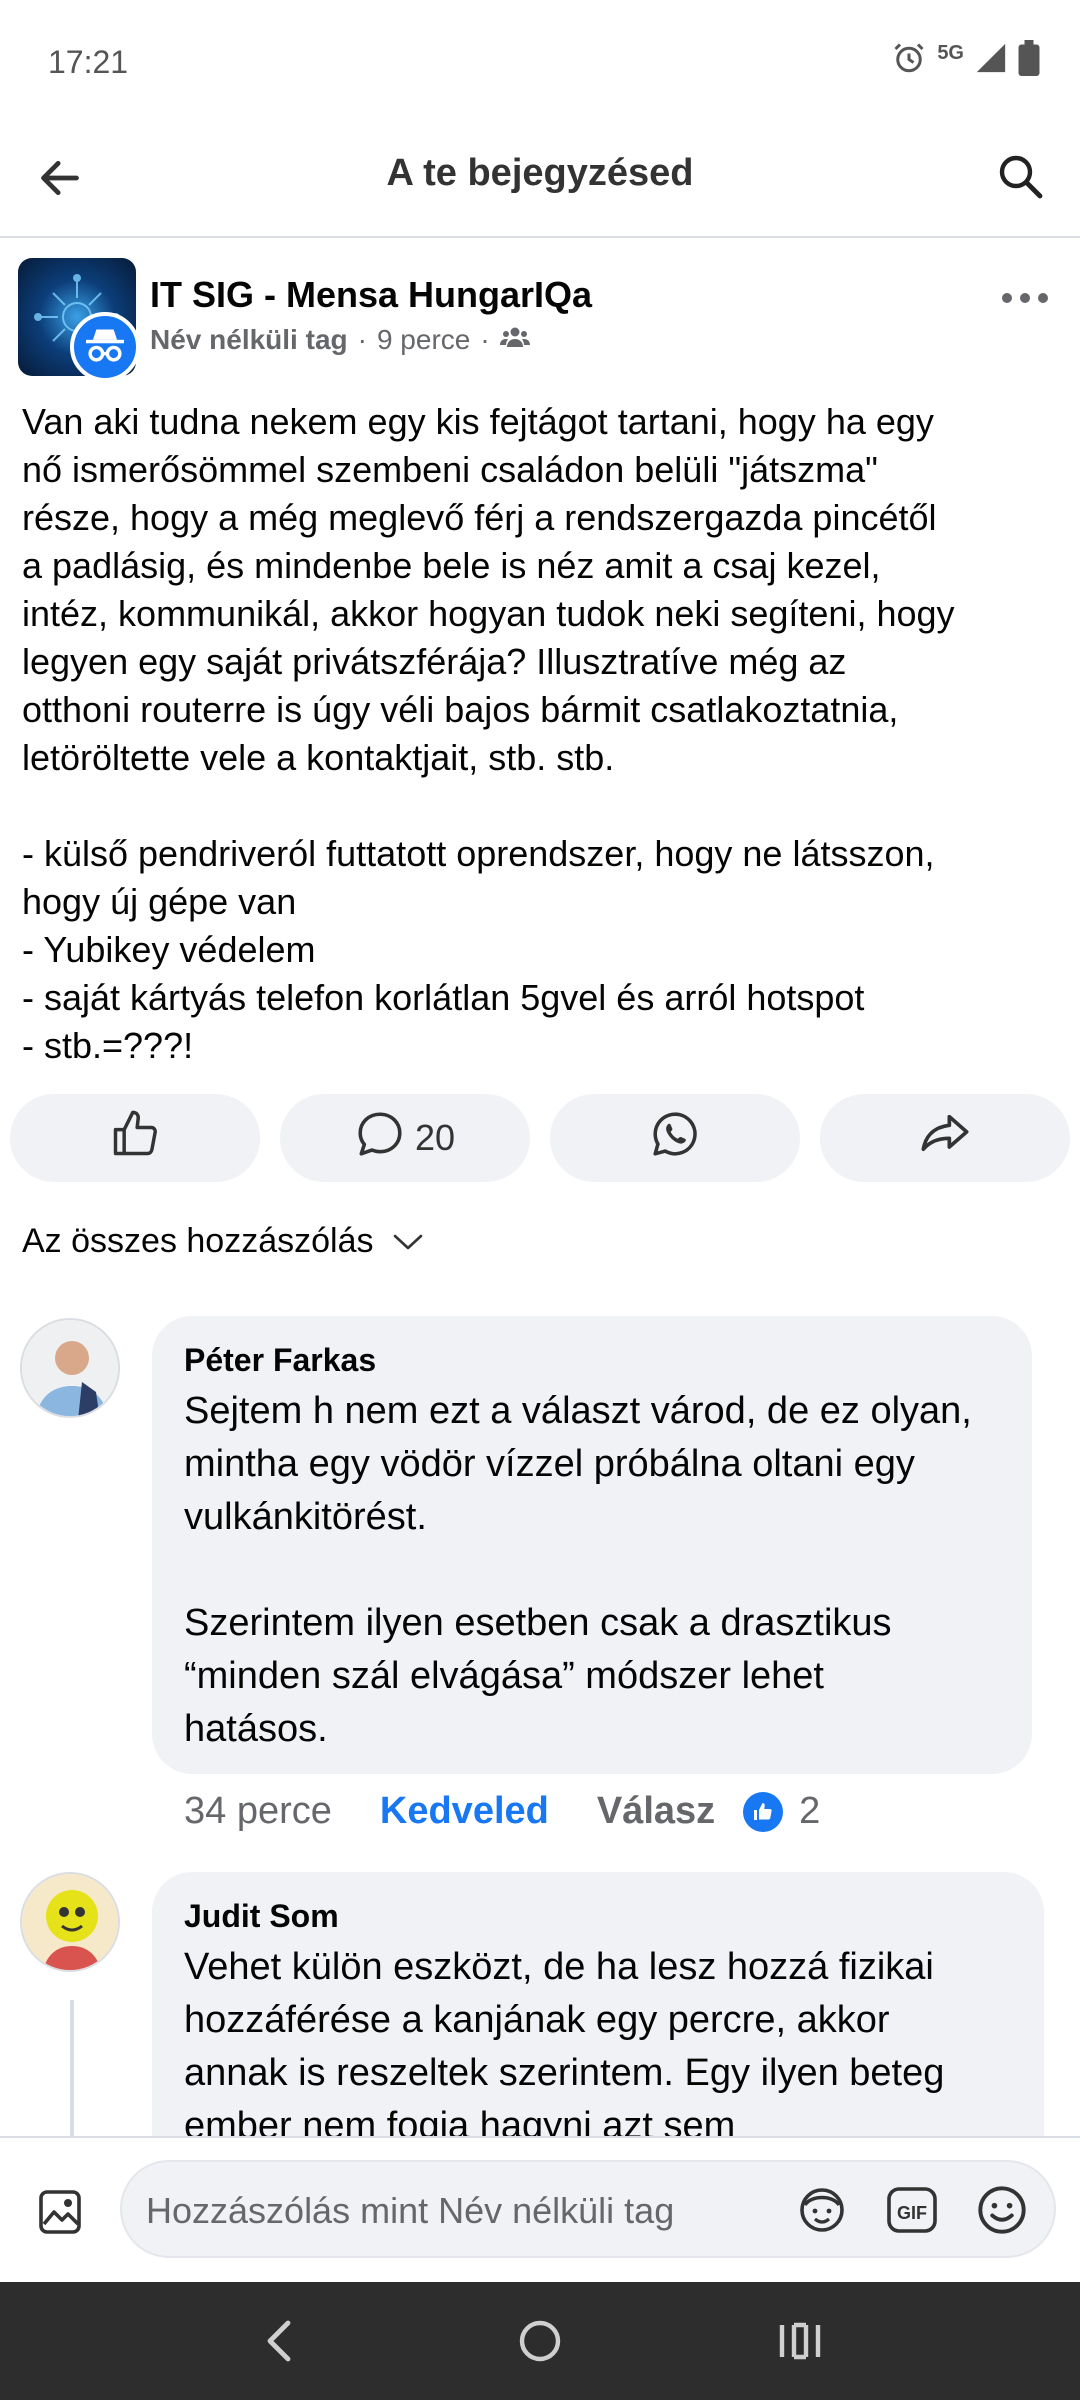 The image size is (1080, 2400). I want to click on system-nav-bar, so click(540, 2341).